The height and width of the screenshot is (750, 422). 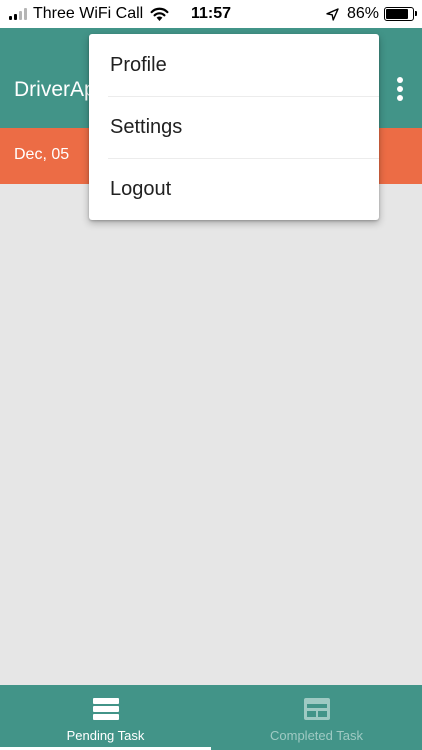 I want to click on menu-item-settings: Settings, so click(x=234, y=127).